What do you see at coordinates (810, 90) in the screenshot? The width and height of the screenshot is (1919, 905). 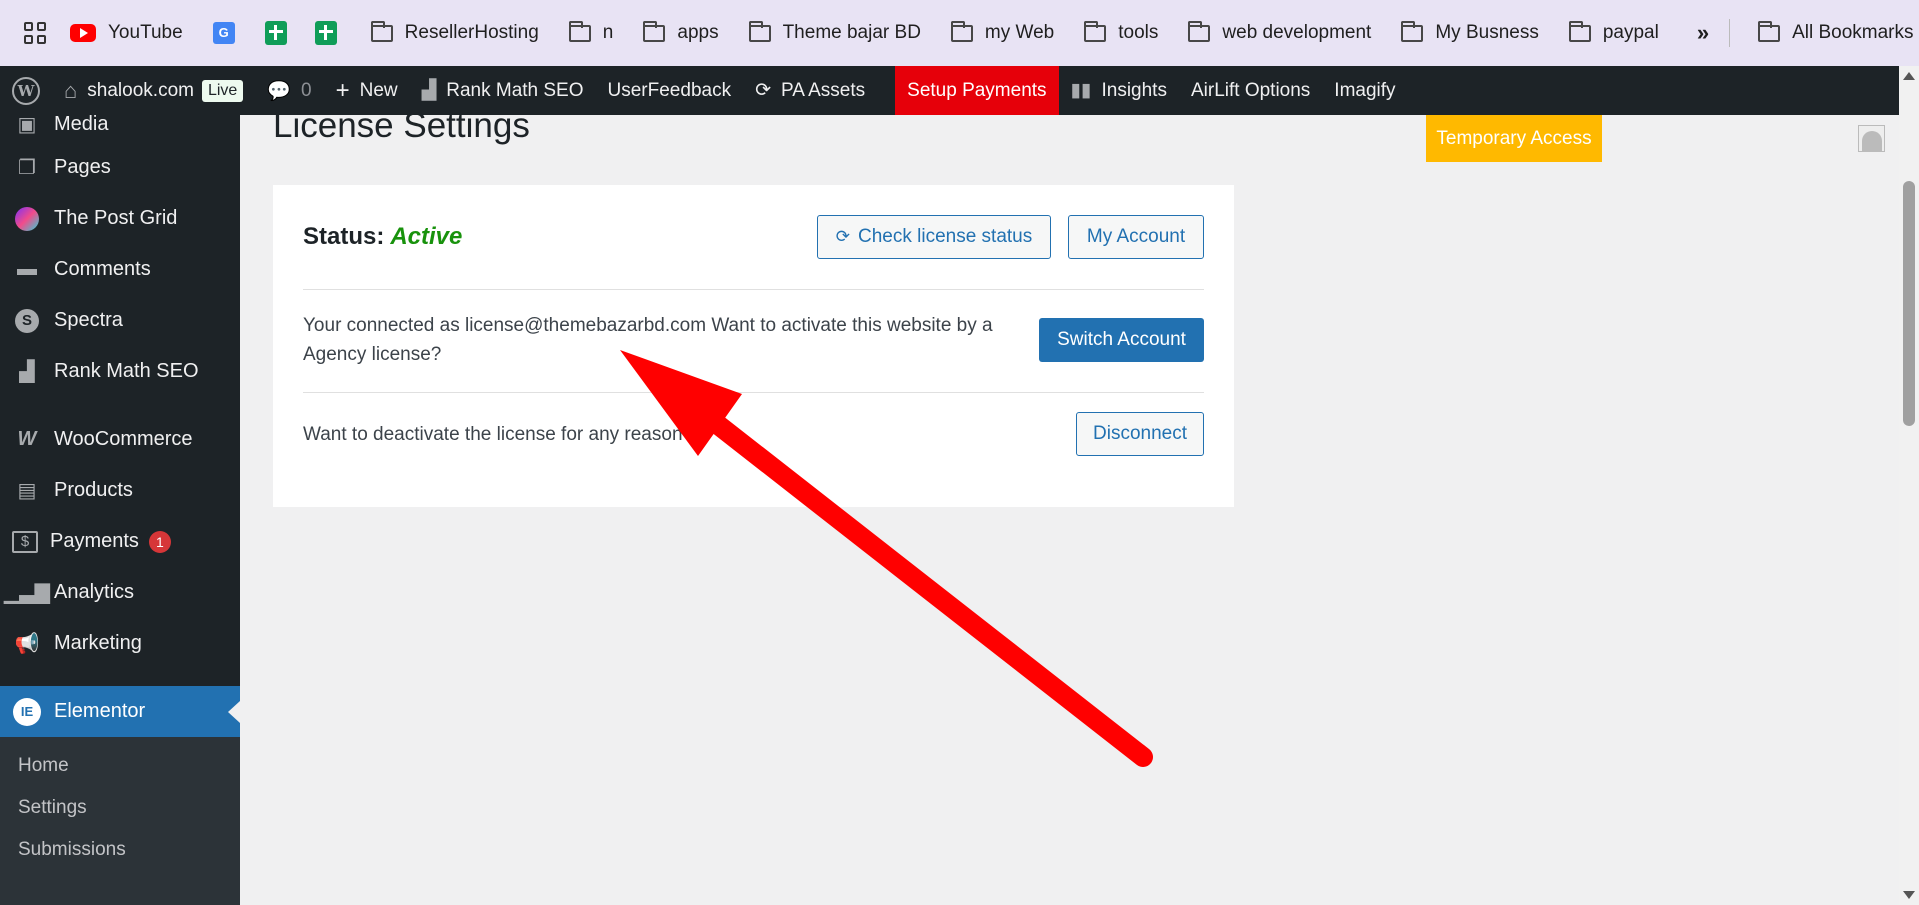 I see `pa-assets-menu: ⟳ PA Assets` at bounding box center [810, 90].